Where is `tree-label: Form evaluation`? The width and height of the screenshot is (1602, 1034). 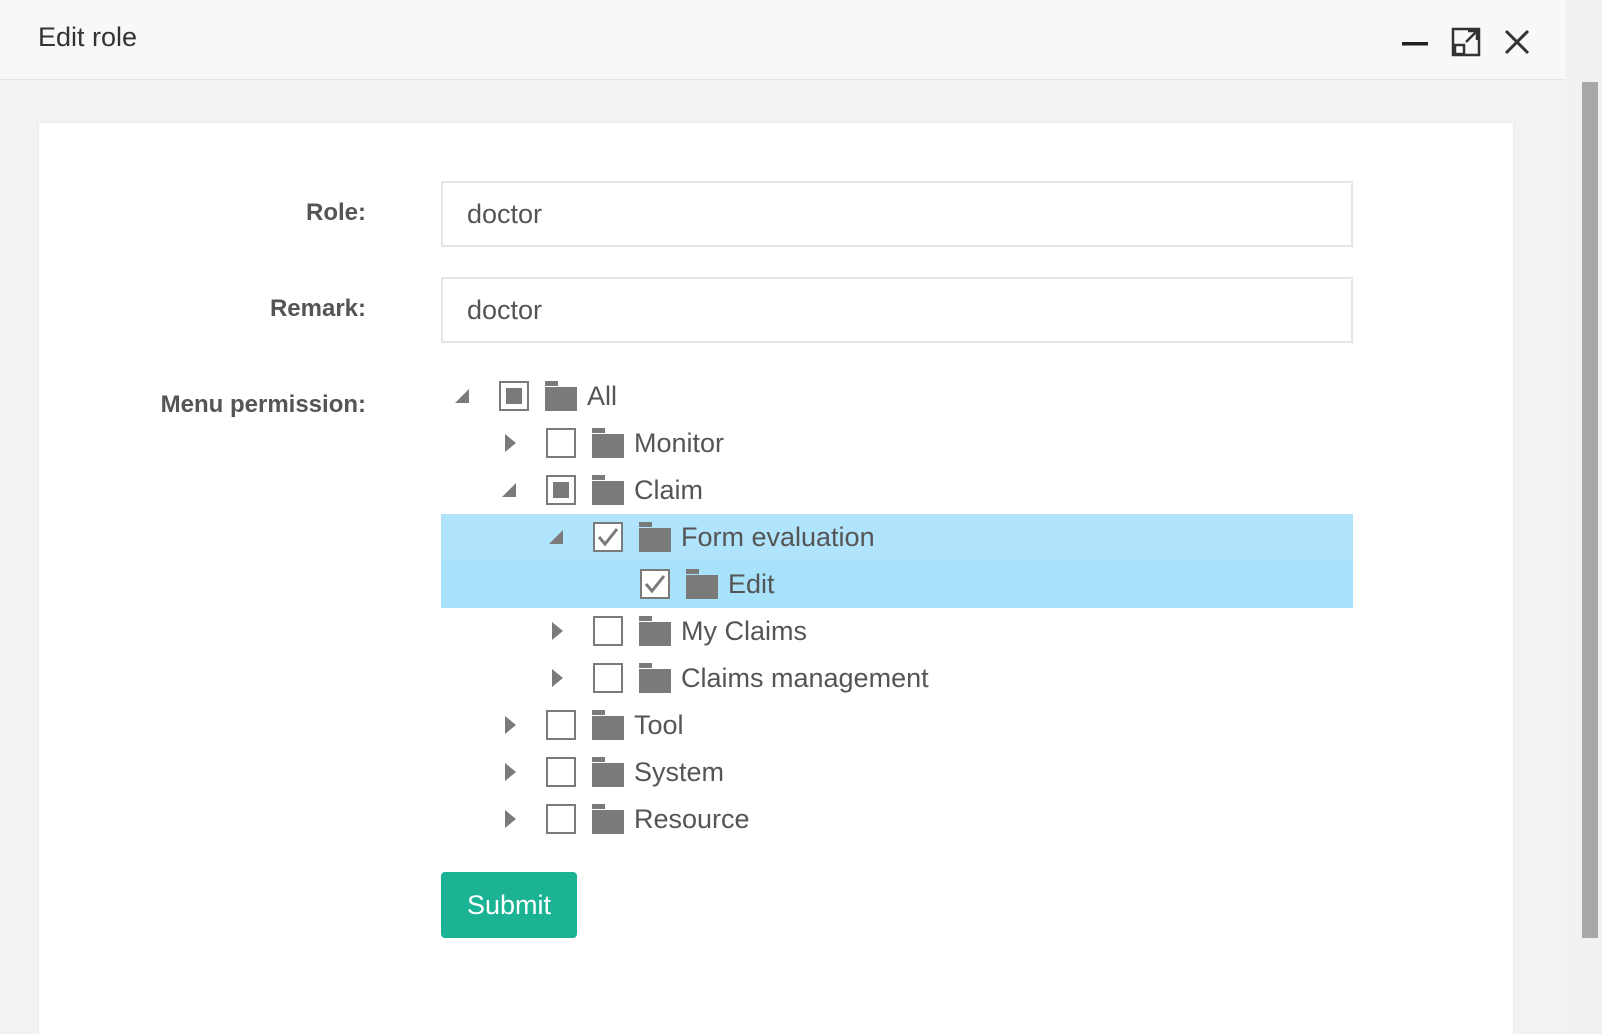 tree-label: Form evaluation is located at coordinates (778, 537).